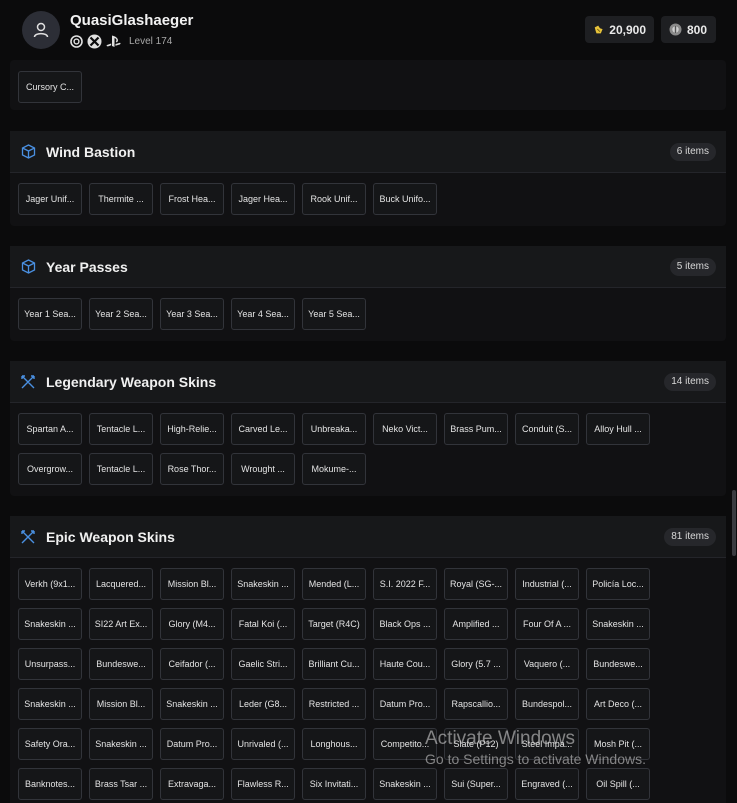 The width and height of the screenshot is (737, 803). I want to click on user-block: QuasiGlashaeger Level 174, so click(131, 30).